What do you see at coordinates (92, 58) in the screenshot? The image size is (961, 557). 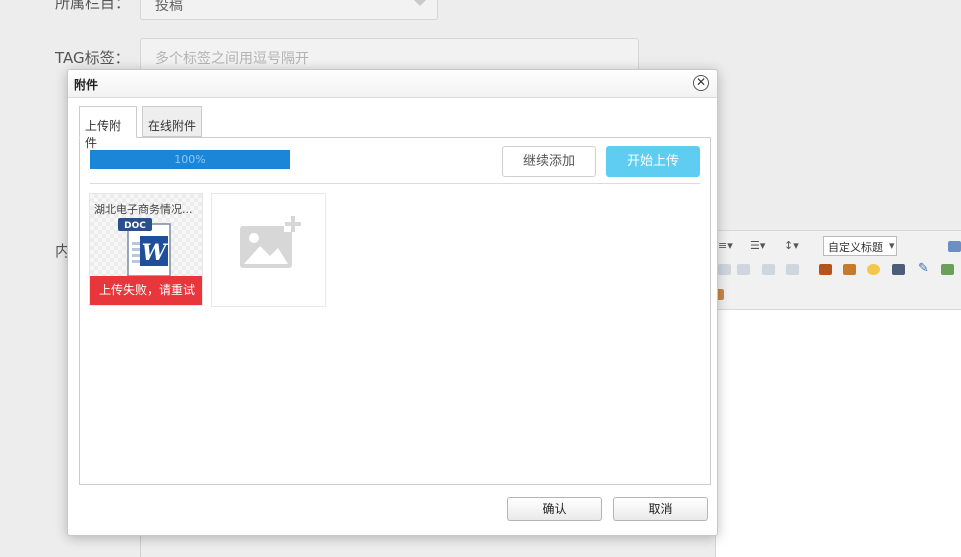 I see `tag-label: TAG标签：` at bounding box center [92, 58].